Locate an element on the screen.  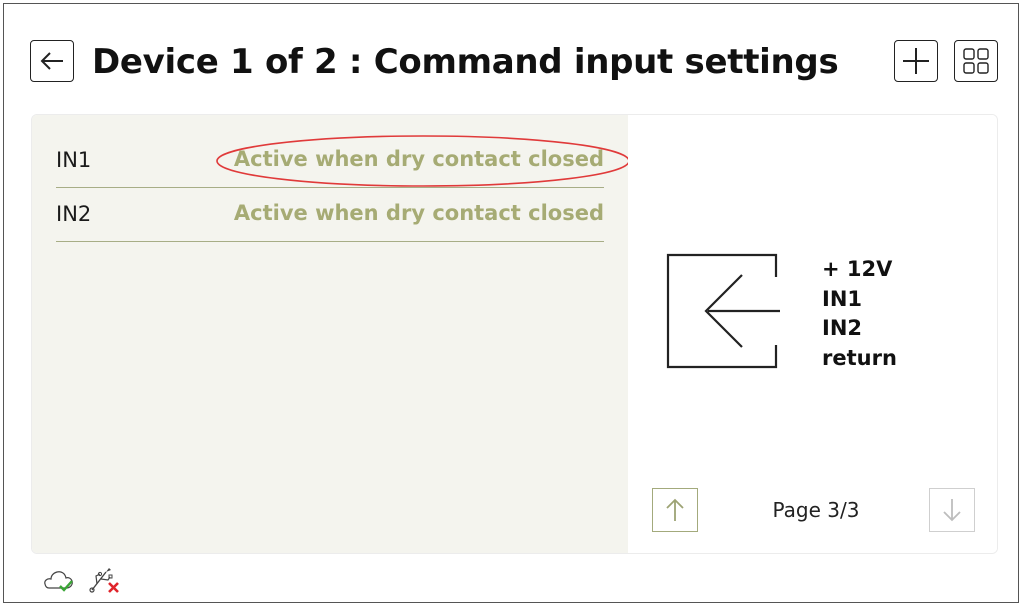
usb-disconnected-icon is located at coordinates (105, 580).